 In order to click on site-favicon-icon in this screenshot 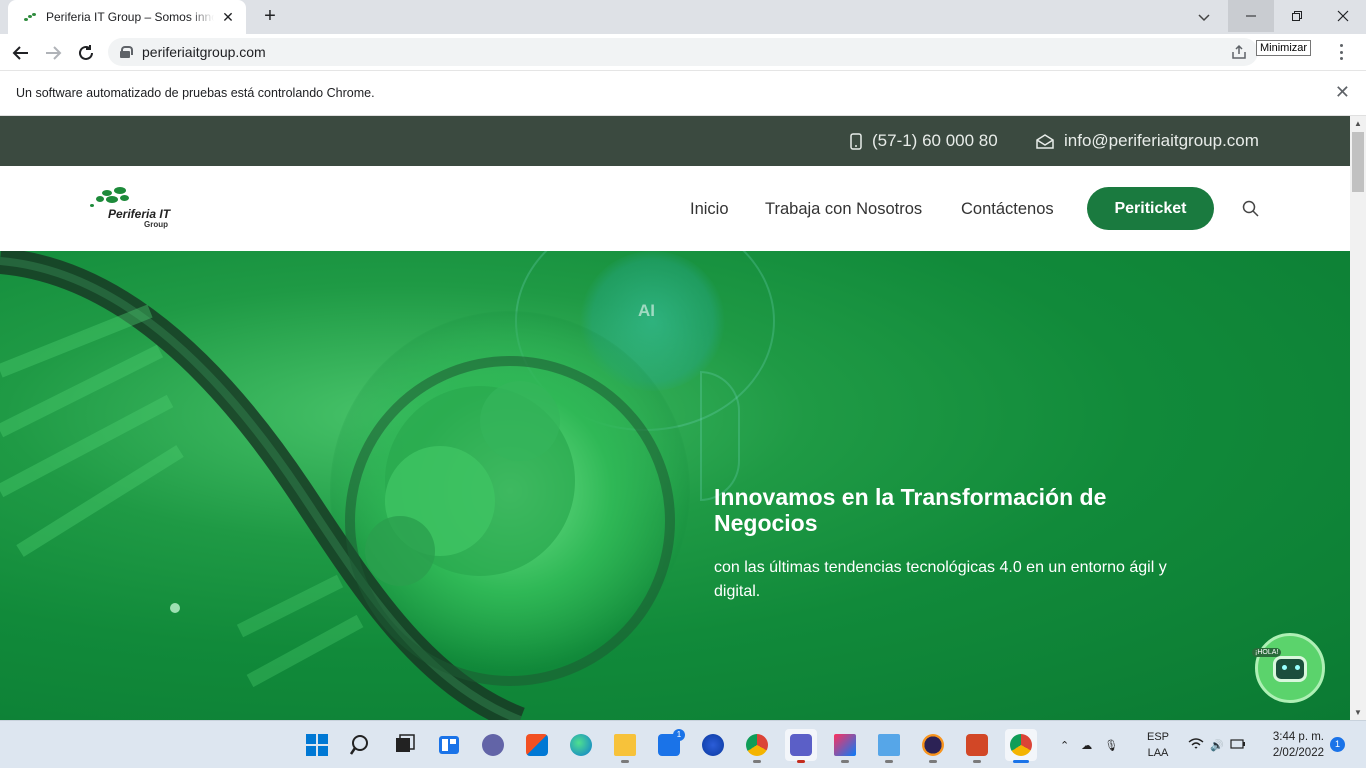, I will do `click(30, 17)`.